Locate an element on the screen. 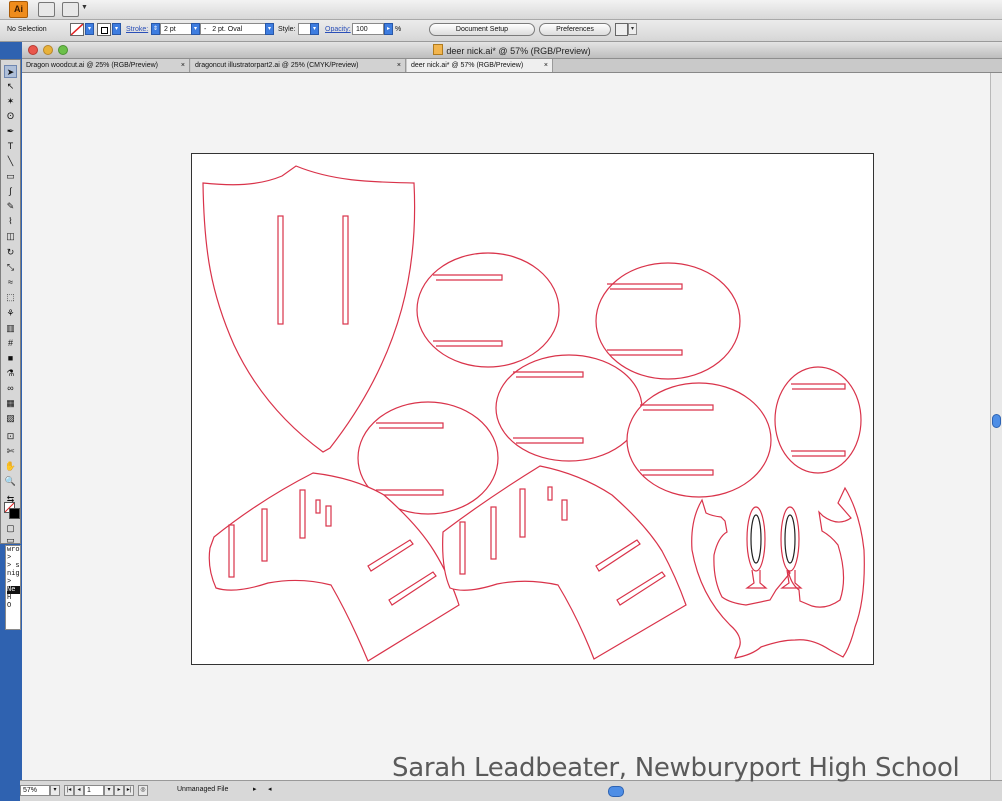 The image size is (1002, 801). file-status: Unmanaged File is located at coordinates (203, 789).